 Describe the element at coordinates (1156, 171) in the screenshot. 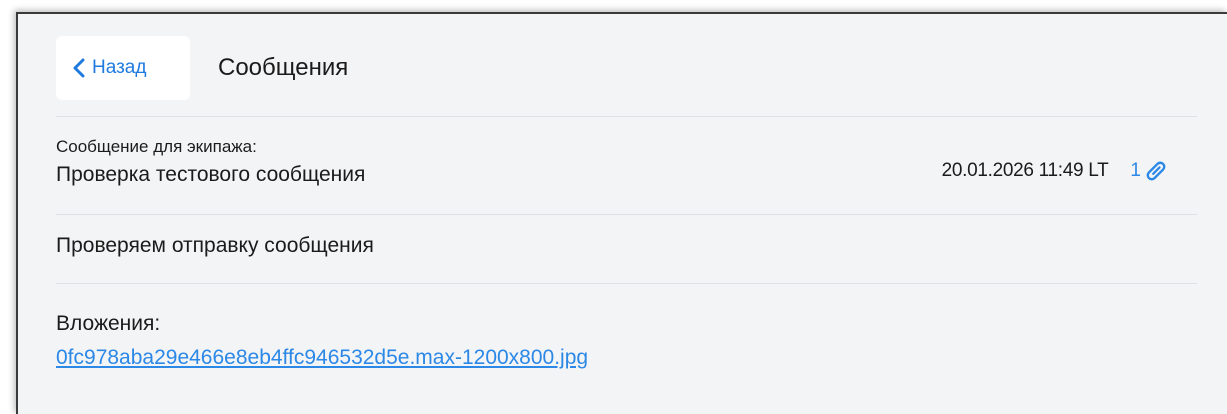

I see `paperclip-icon` at that location.